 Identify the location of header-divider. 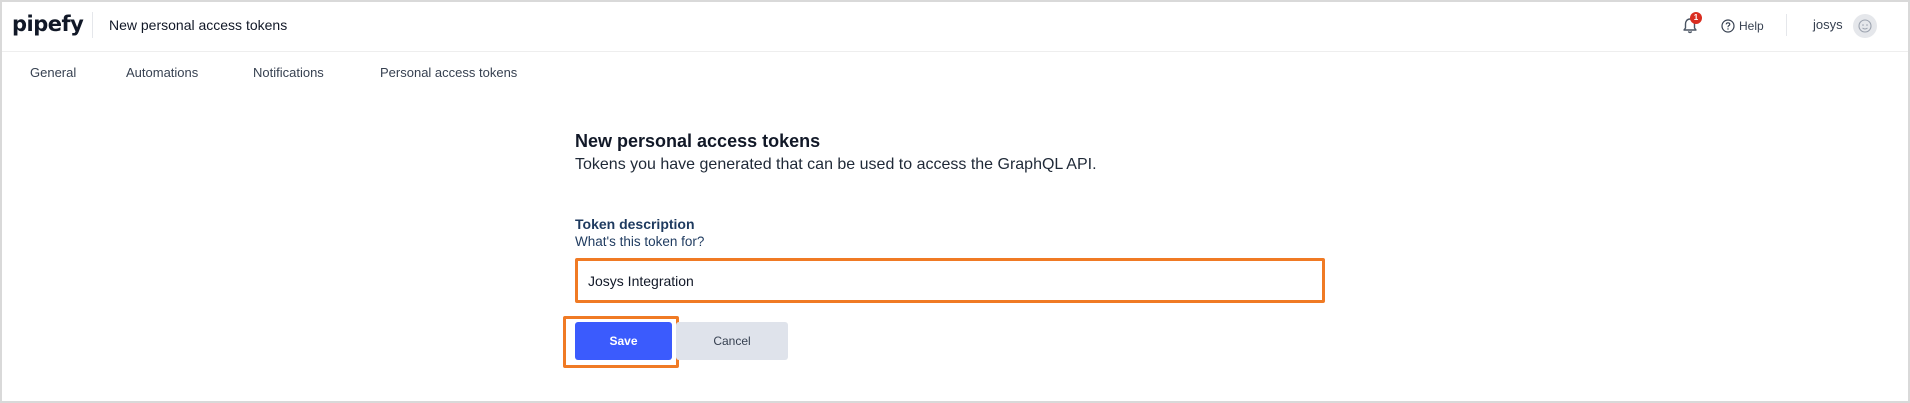
(92, 25).